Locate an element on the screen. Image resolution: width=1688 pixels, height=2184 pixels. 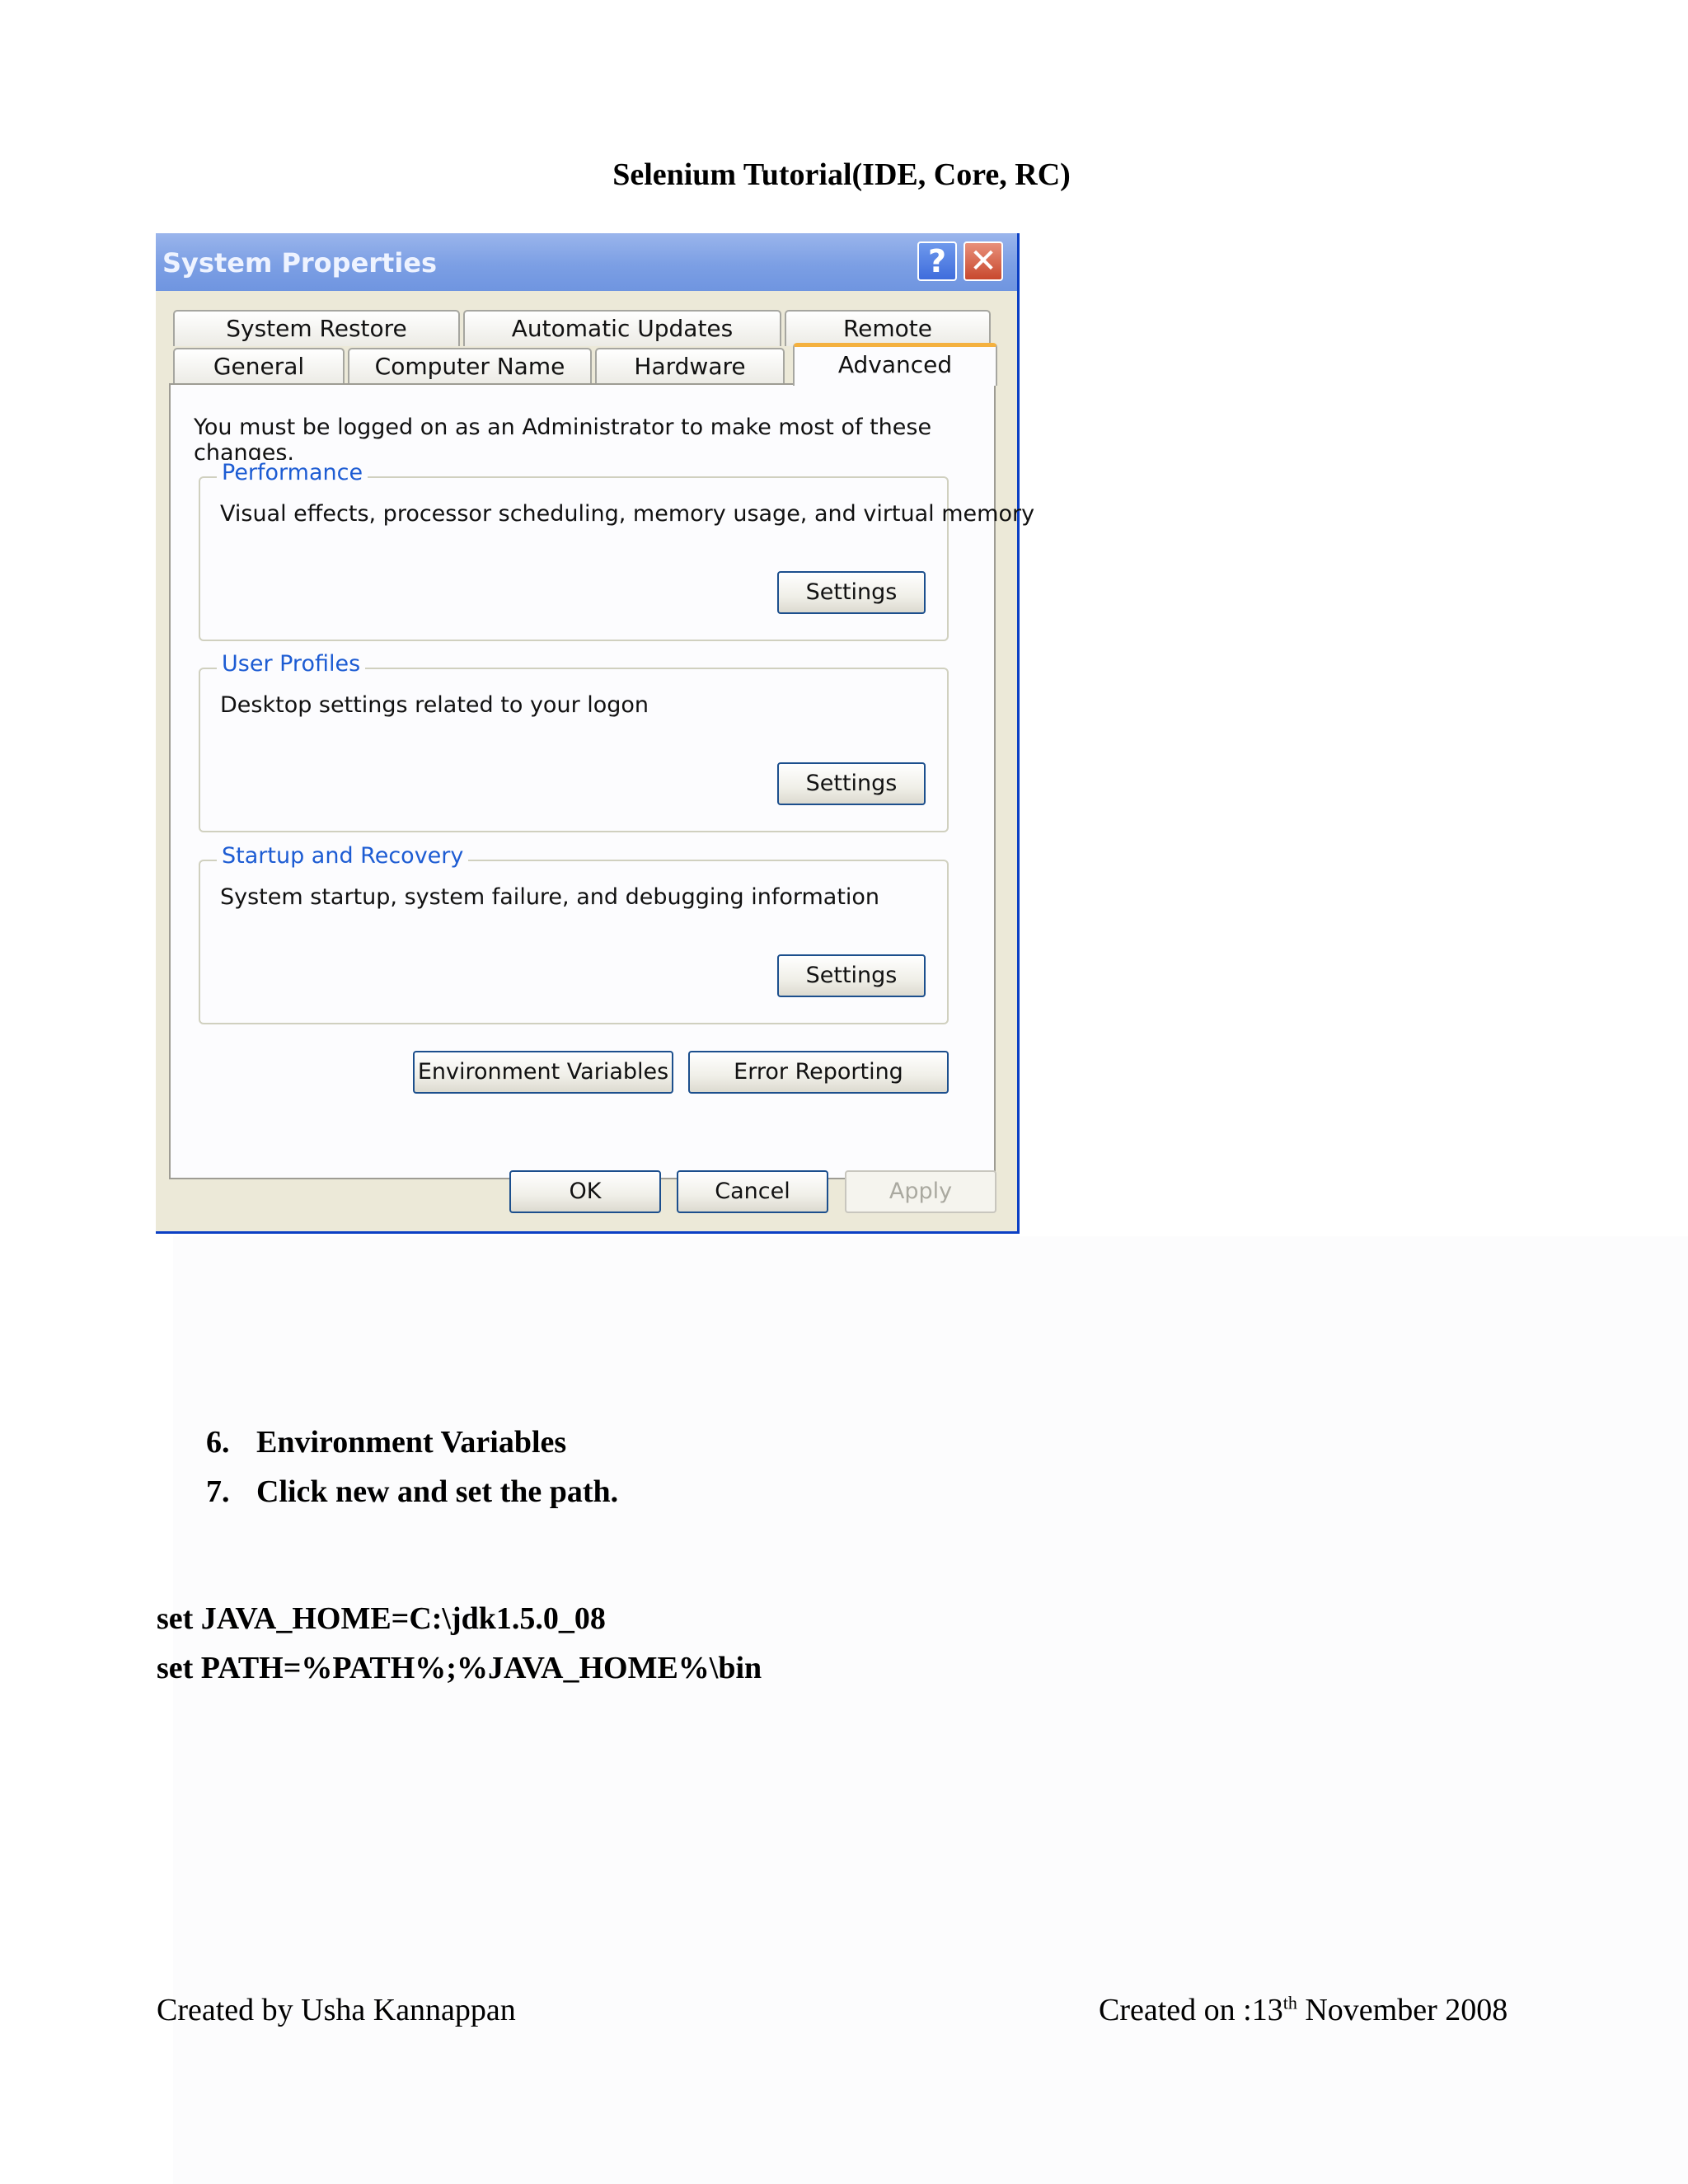
step-7: 7. Click new and set the path. is located at coordinates (412, 1492).